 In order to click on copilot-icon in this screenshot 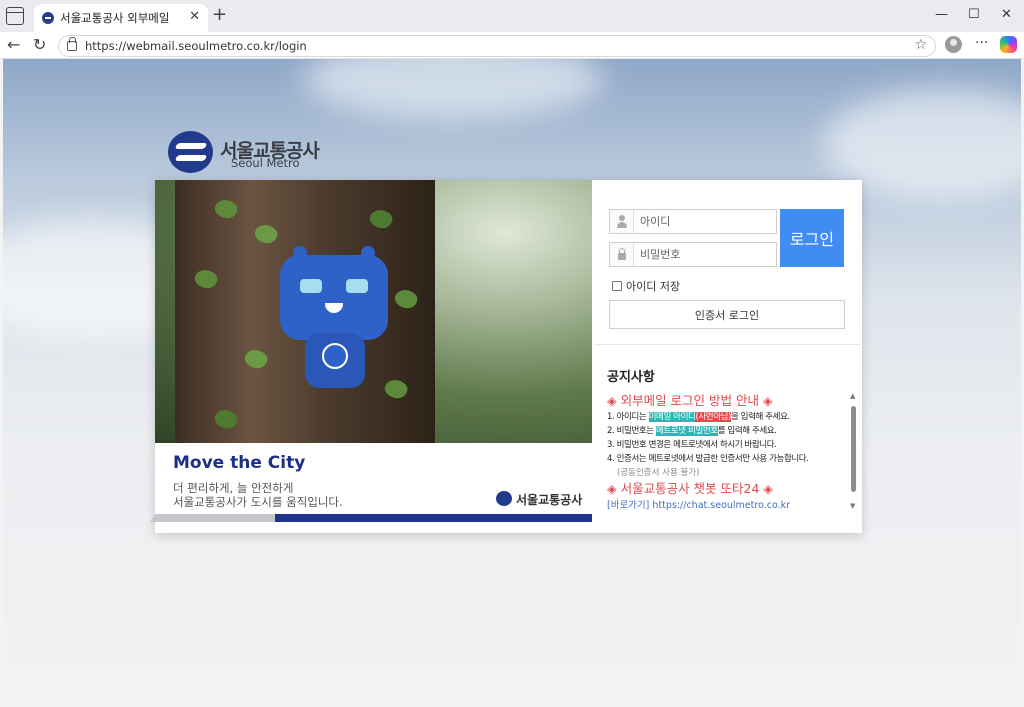, I will do `click(1008, 44)`.